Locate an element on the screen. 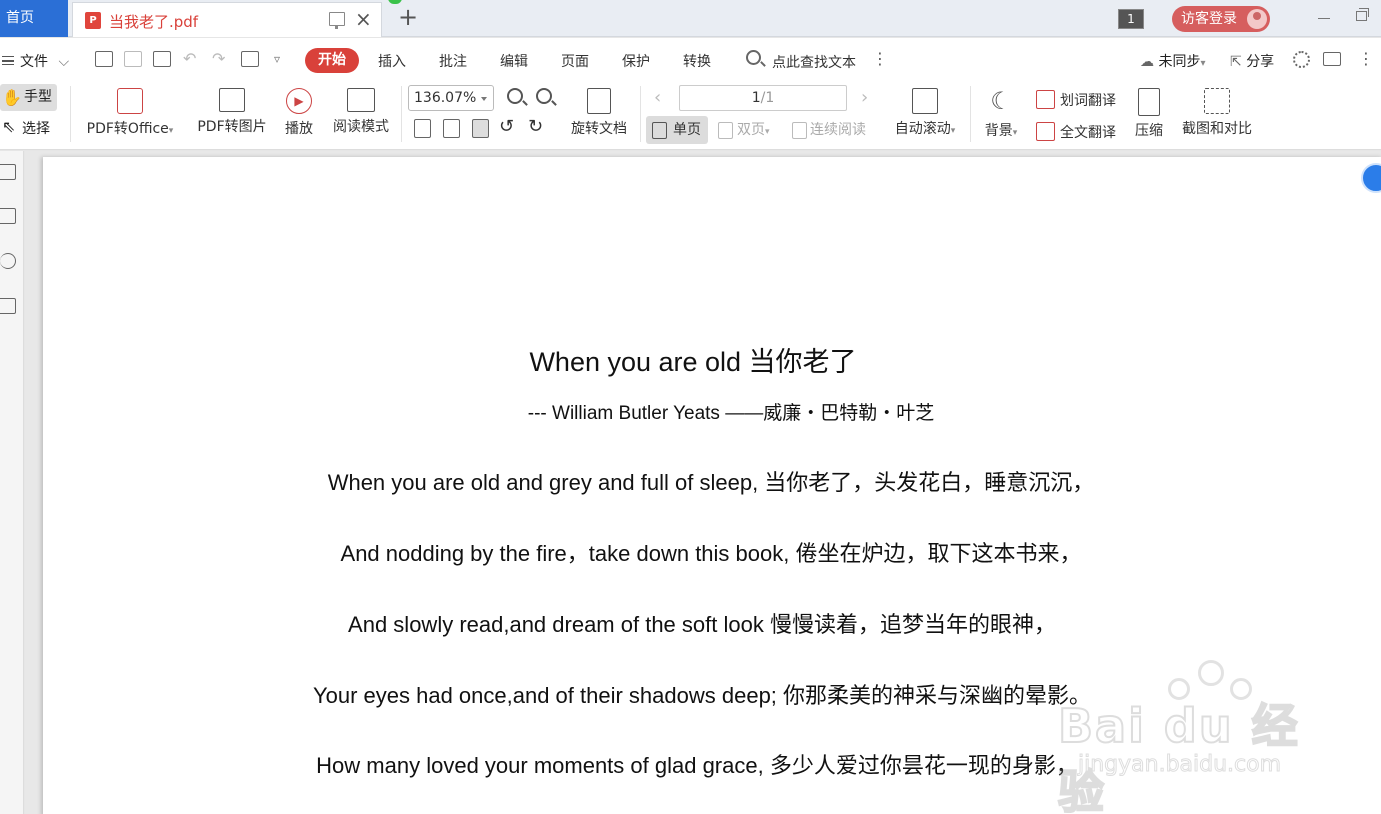 The width and height of the screenshot is (1381, 814). chevron-down-icon: ⌵ is located at coordinates (64, 62).